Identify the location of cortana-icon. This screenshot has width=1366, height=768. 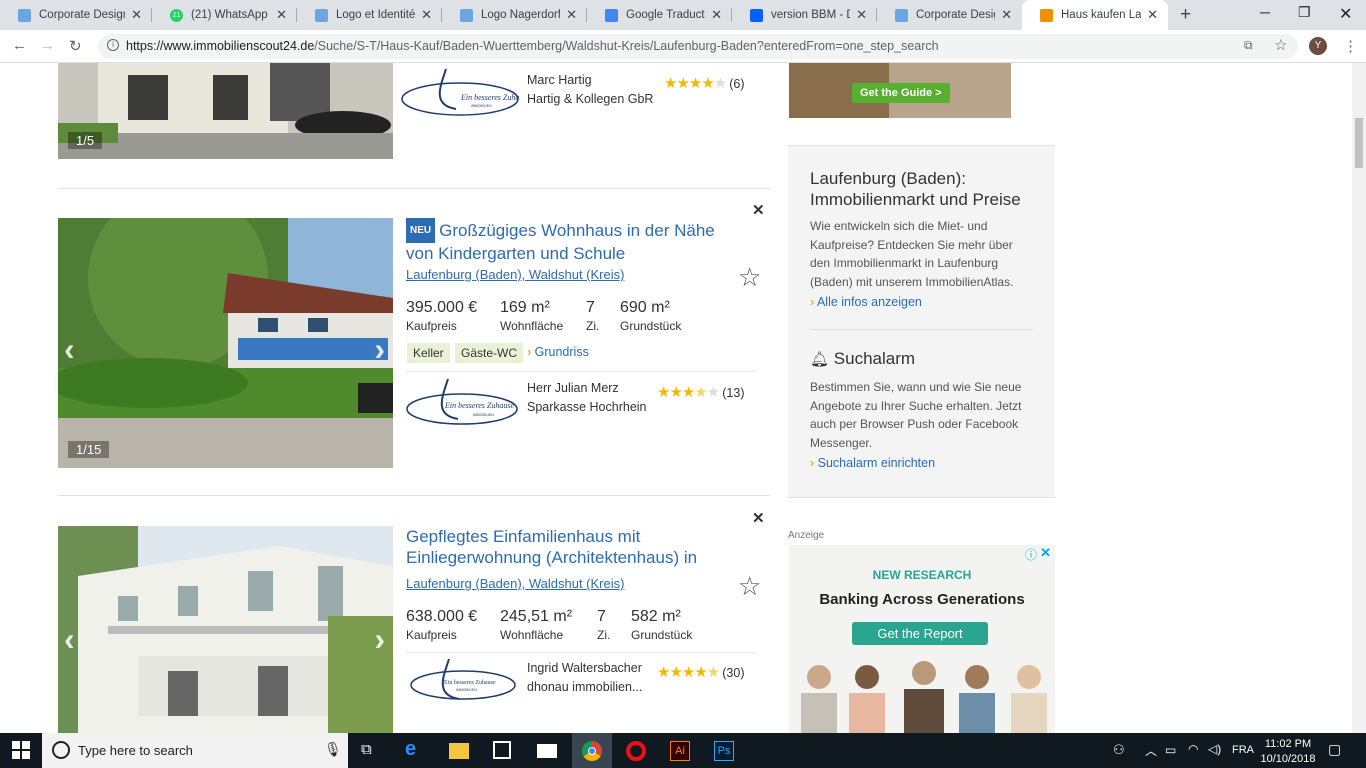
(61, 750).